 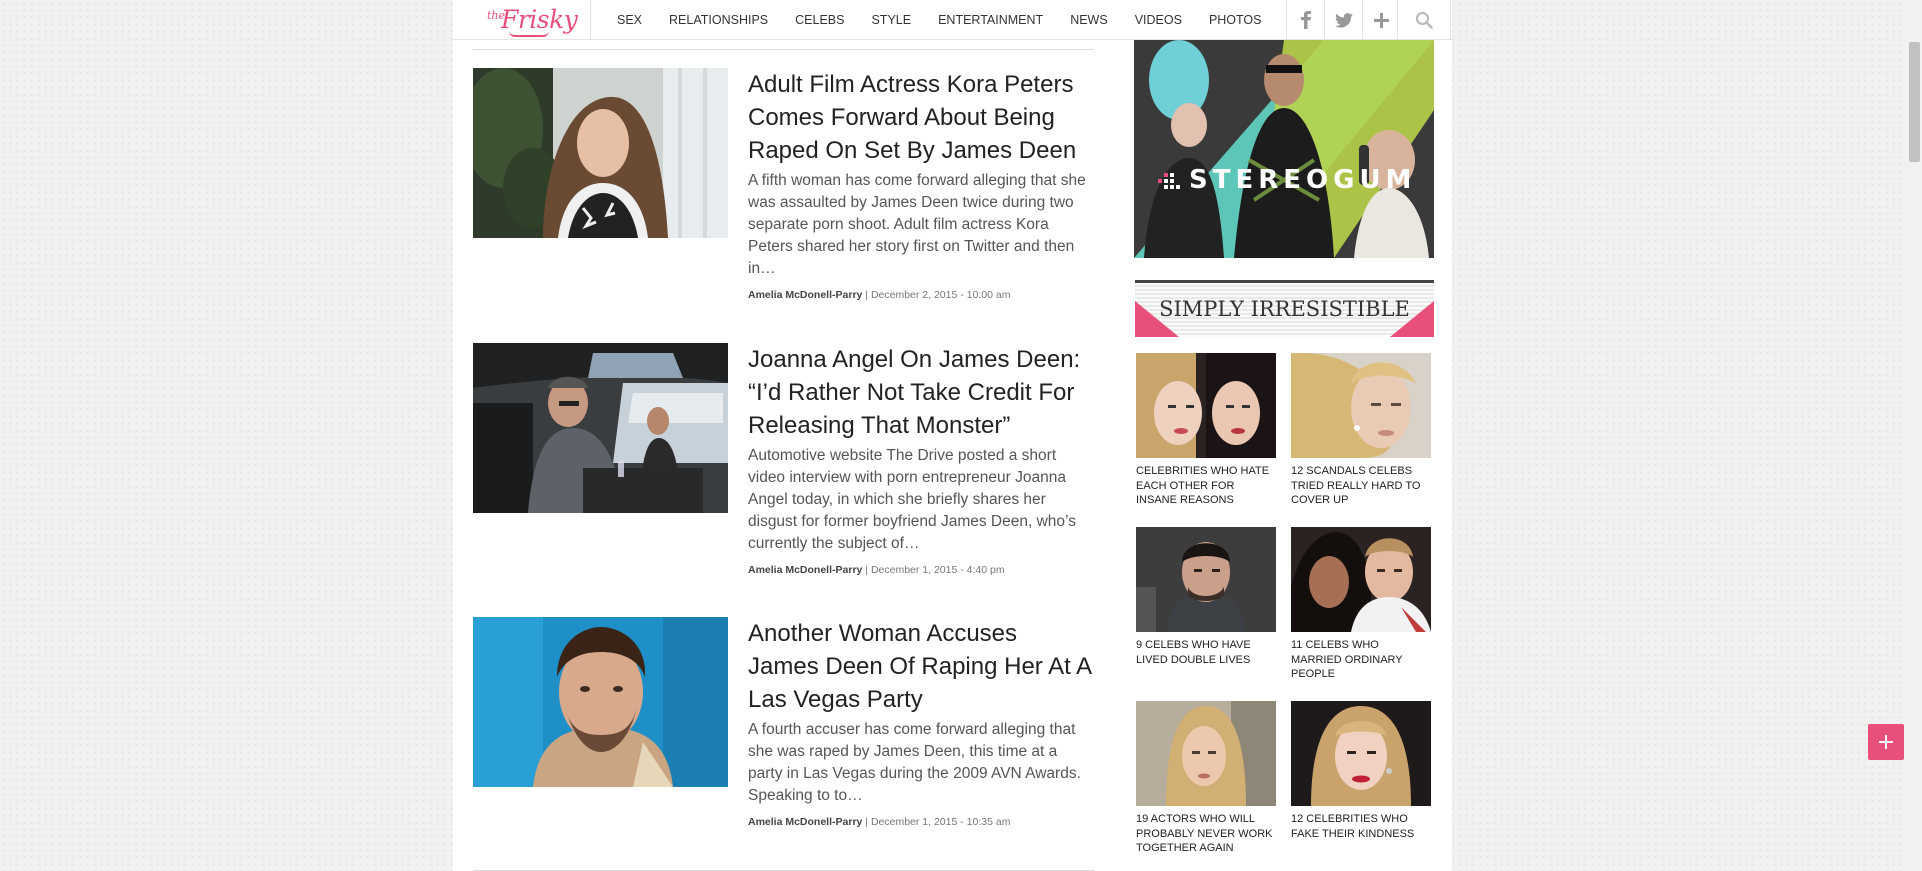 I want to click on nav-item-photos: PHOTOS, so click(x=1235, y=20).